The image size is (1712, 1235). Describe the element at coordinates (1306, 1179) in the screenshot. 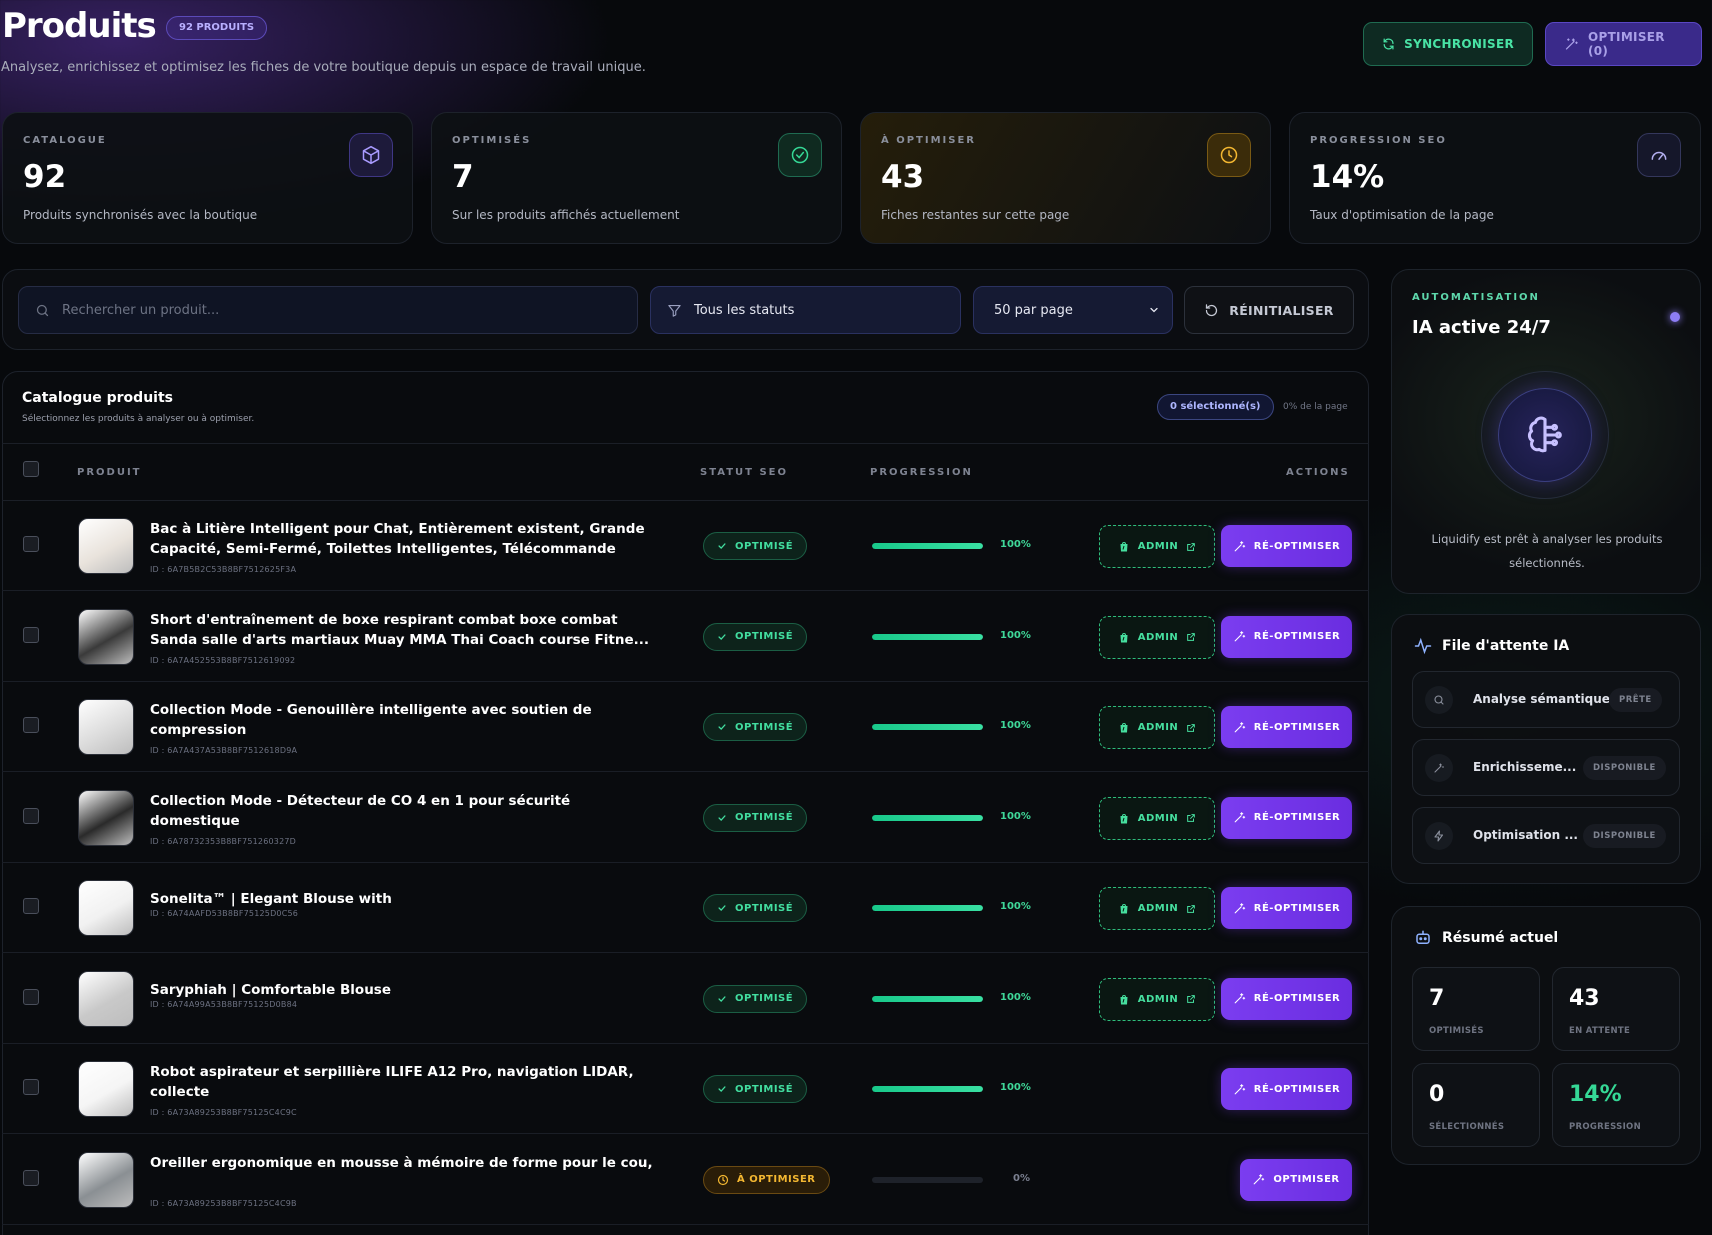

I see `optimize-label: OPTIMISER` at that location.